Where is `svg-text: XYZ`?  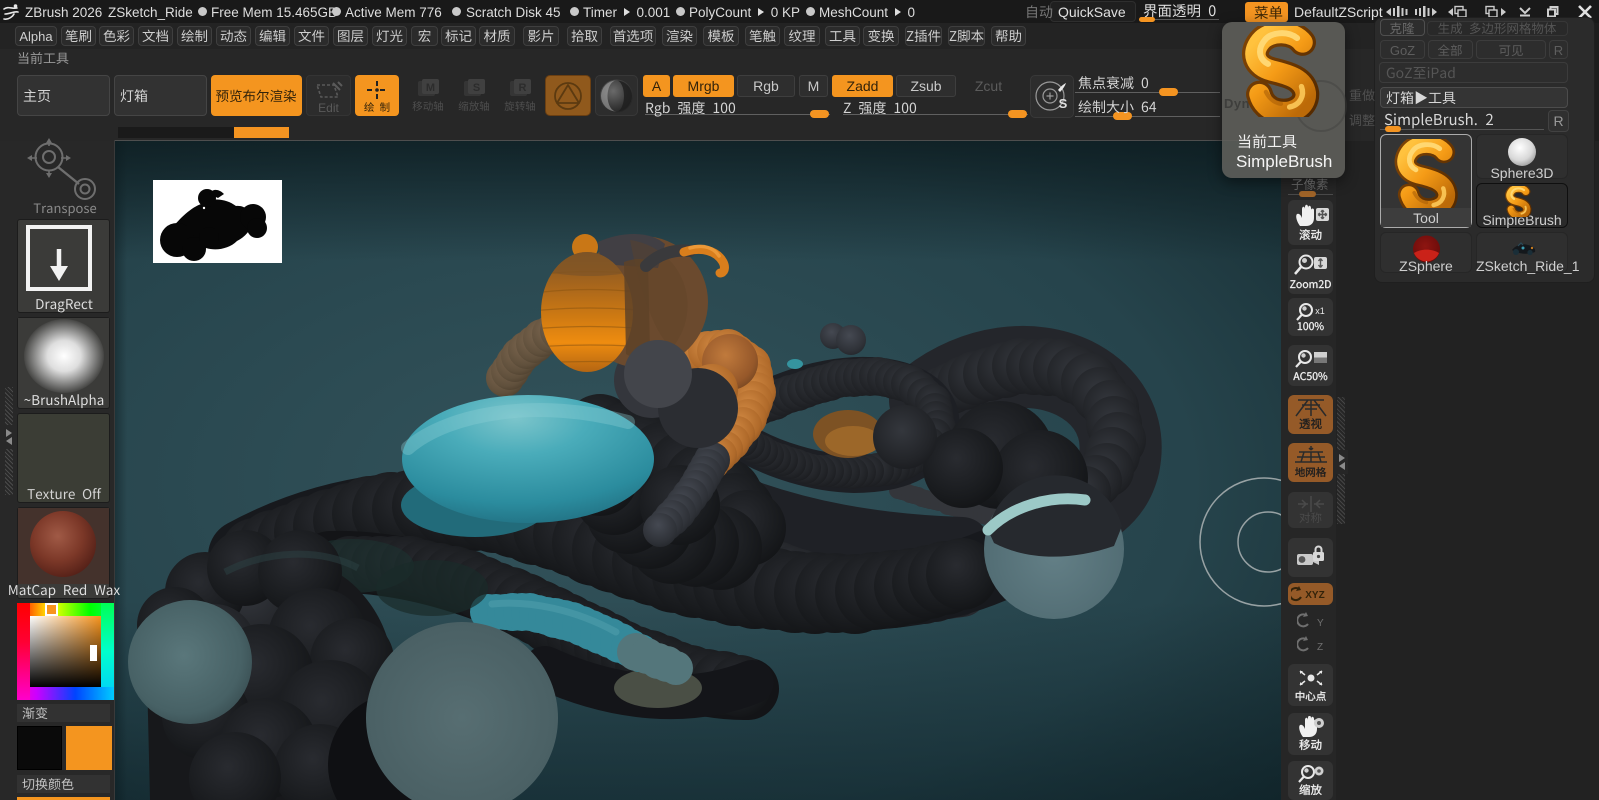
svg-text: XYZ is located at coordinates (1314, 595).